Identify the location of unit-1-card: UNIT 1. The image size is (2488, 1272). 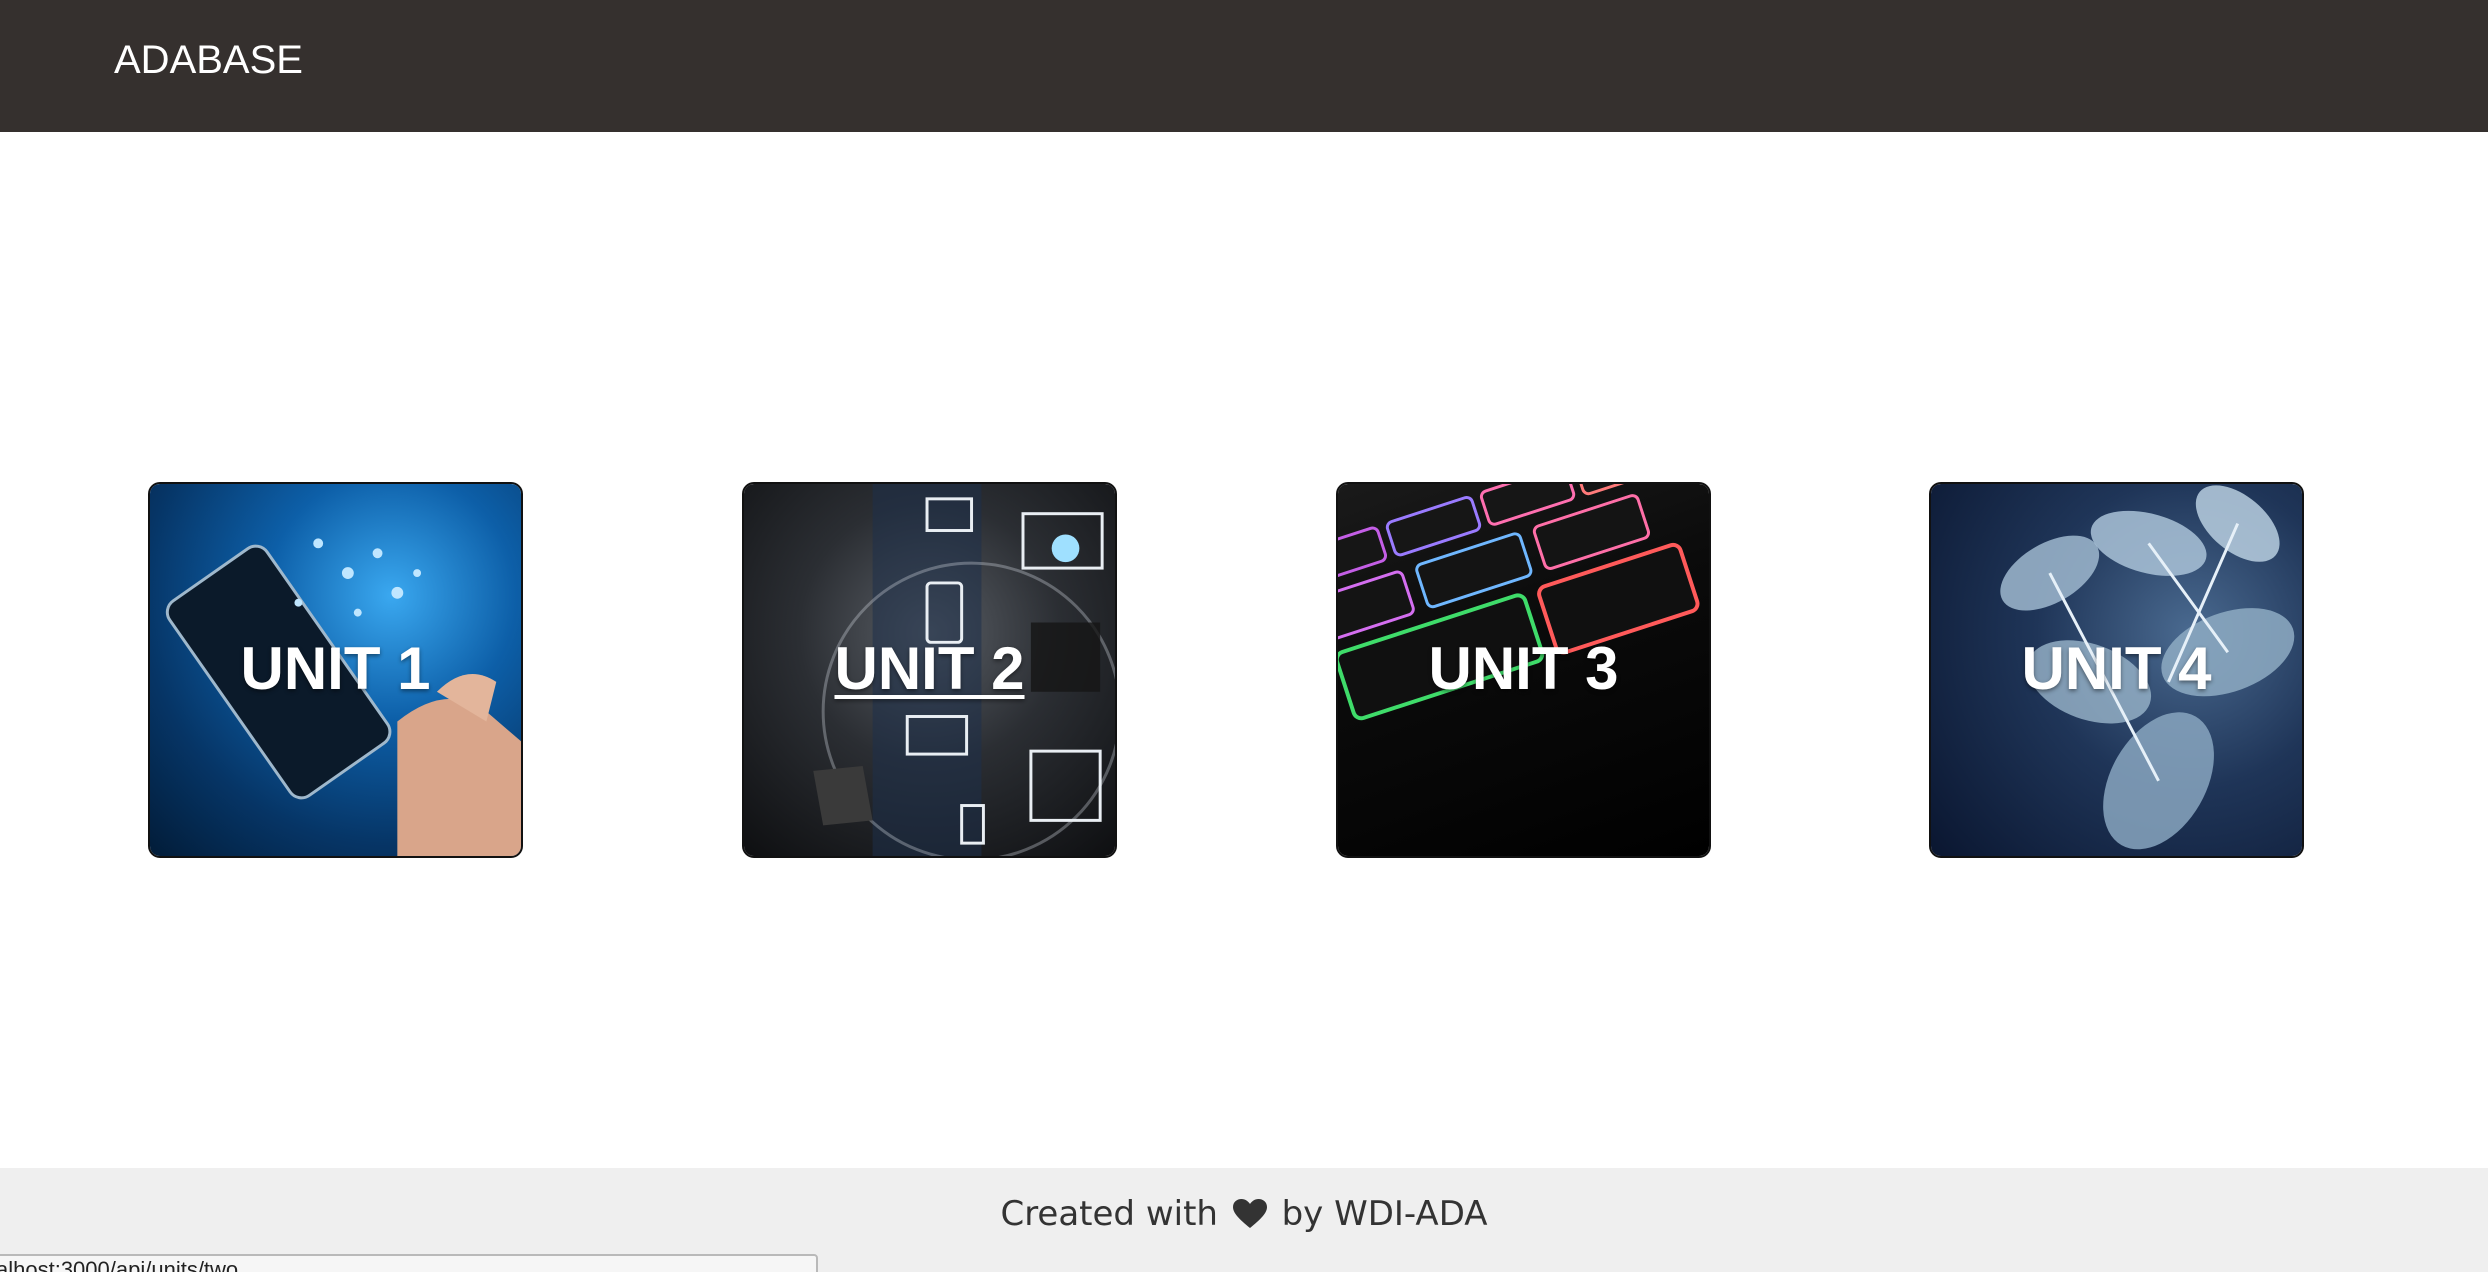
(335, 670).